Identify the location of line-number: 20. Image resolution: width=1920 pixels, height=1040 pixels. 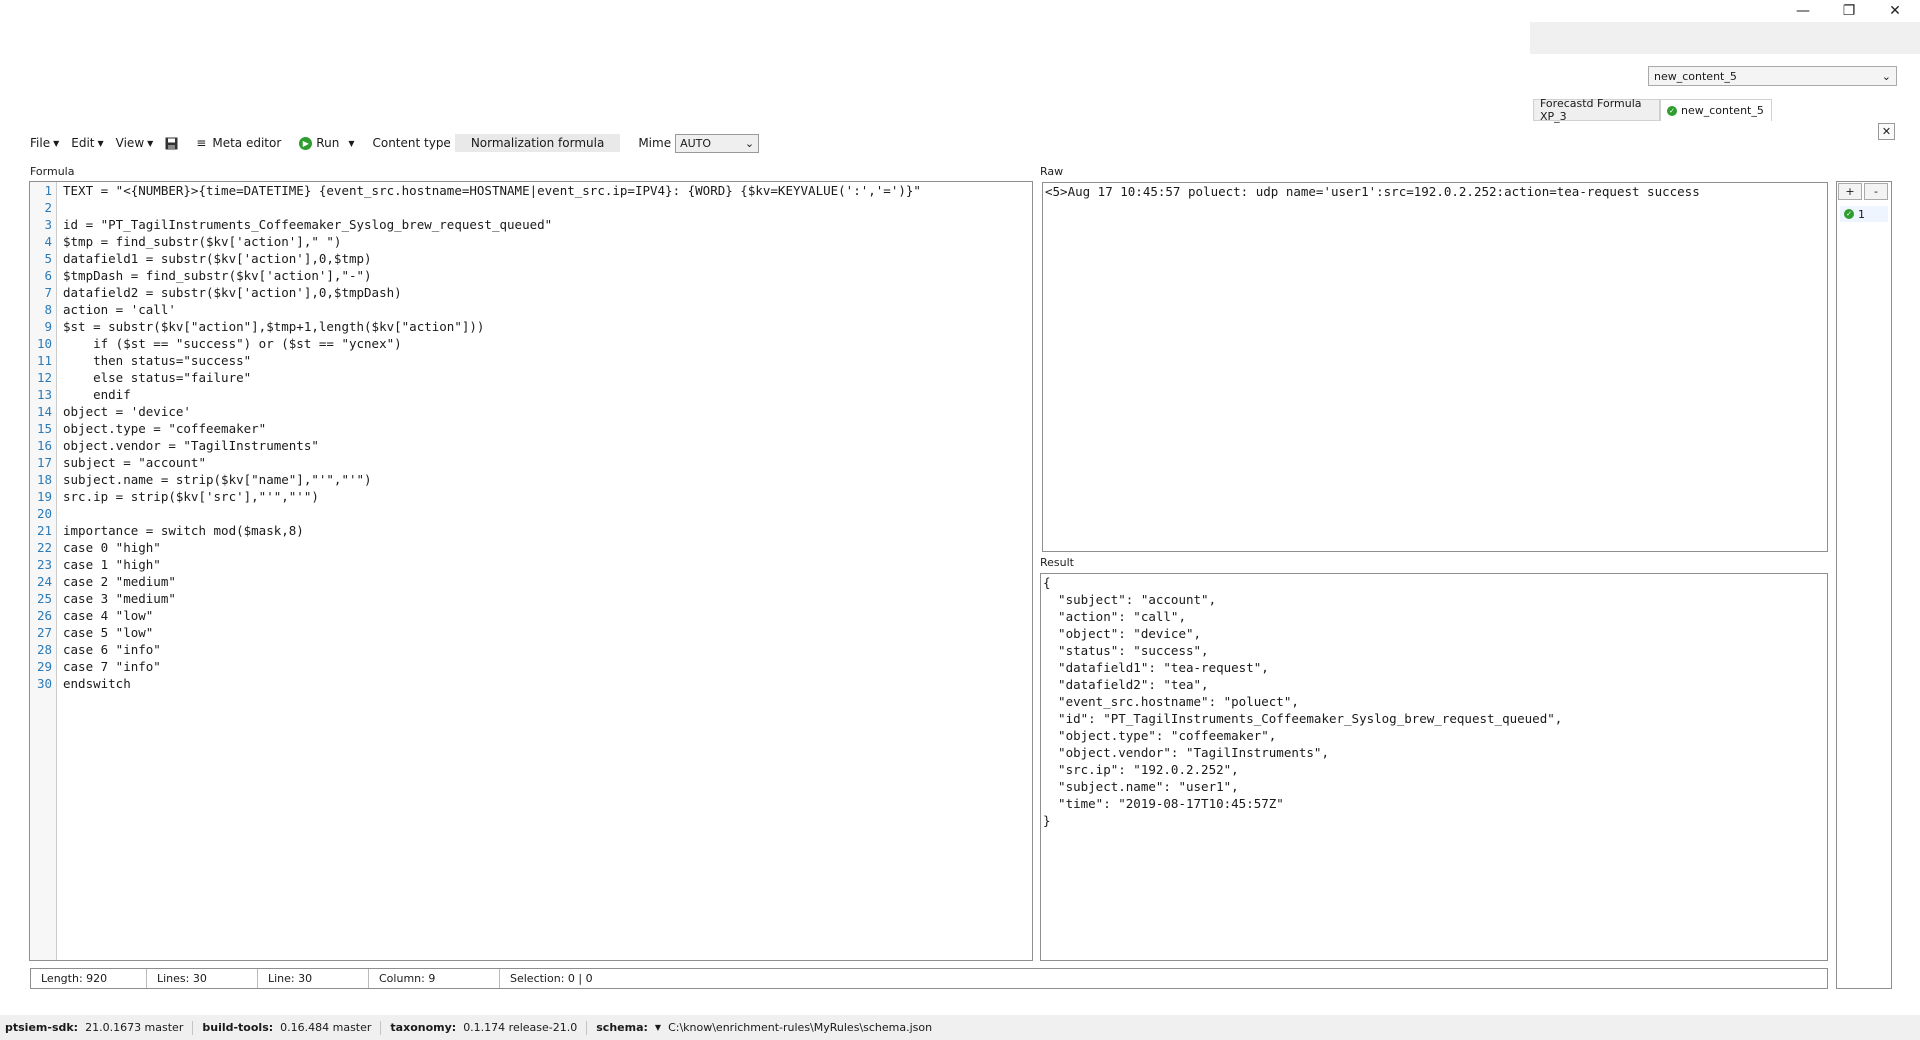
(44, 513).